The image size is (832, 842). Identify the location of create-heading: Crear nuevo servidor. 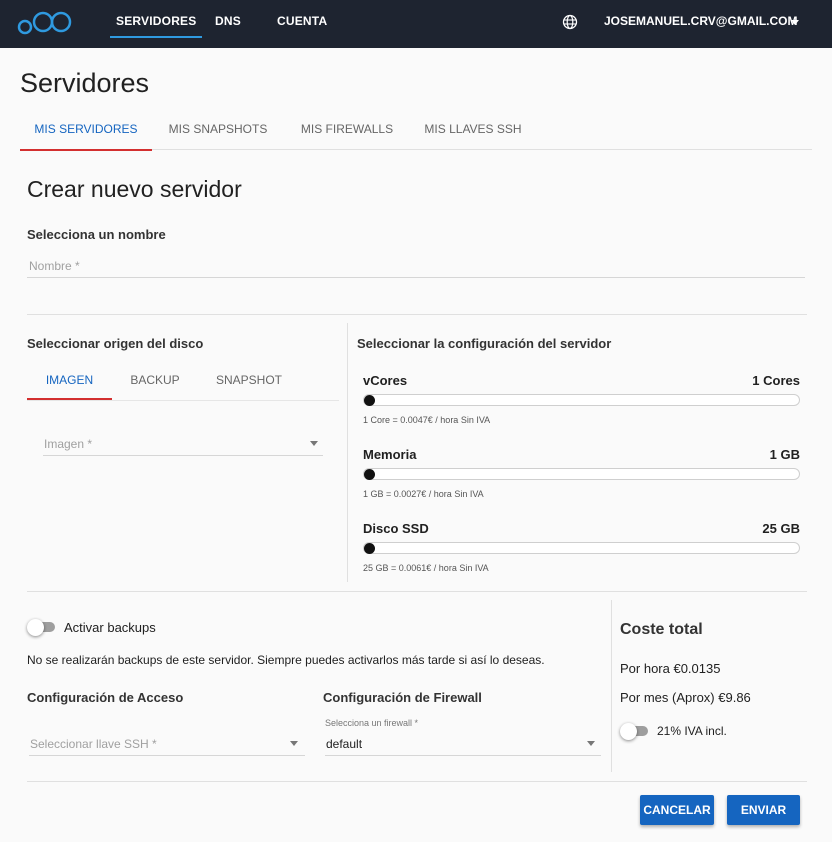
(134, 189).